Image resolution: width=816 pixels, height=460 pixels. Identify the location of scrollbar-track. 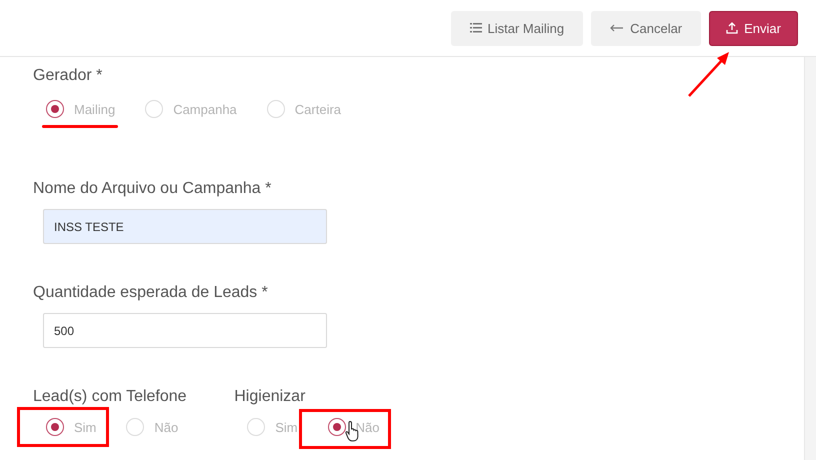
(810, 258).